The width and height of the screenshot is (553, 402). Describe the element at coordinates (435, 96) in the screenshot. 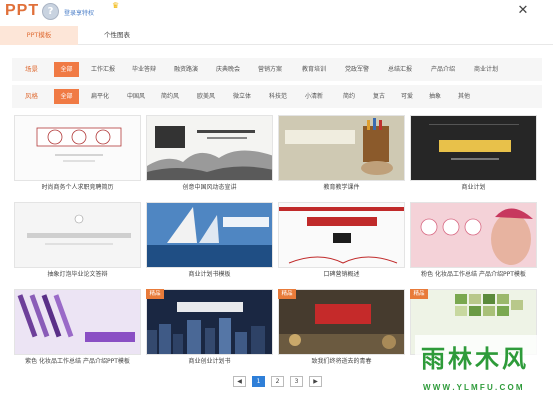

I see `style-chip: 抽象` at that location.